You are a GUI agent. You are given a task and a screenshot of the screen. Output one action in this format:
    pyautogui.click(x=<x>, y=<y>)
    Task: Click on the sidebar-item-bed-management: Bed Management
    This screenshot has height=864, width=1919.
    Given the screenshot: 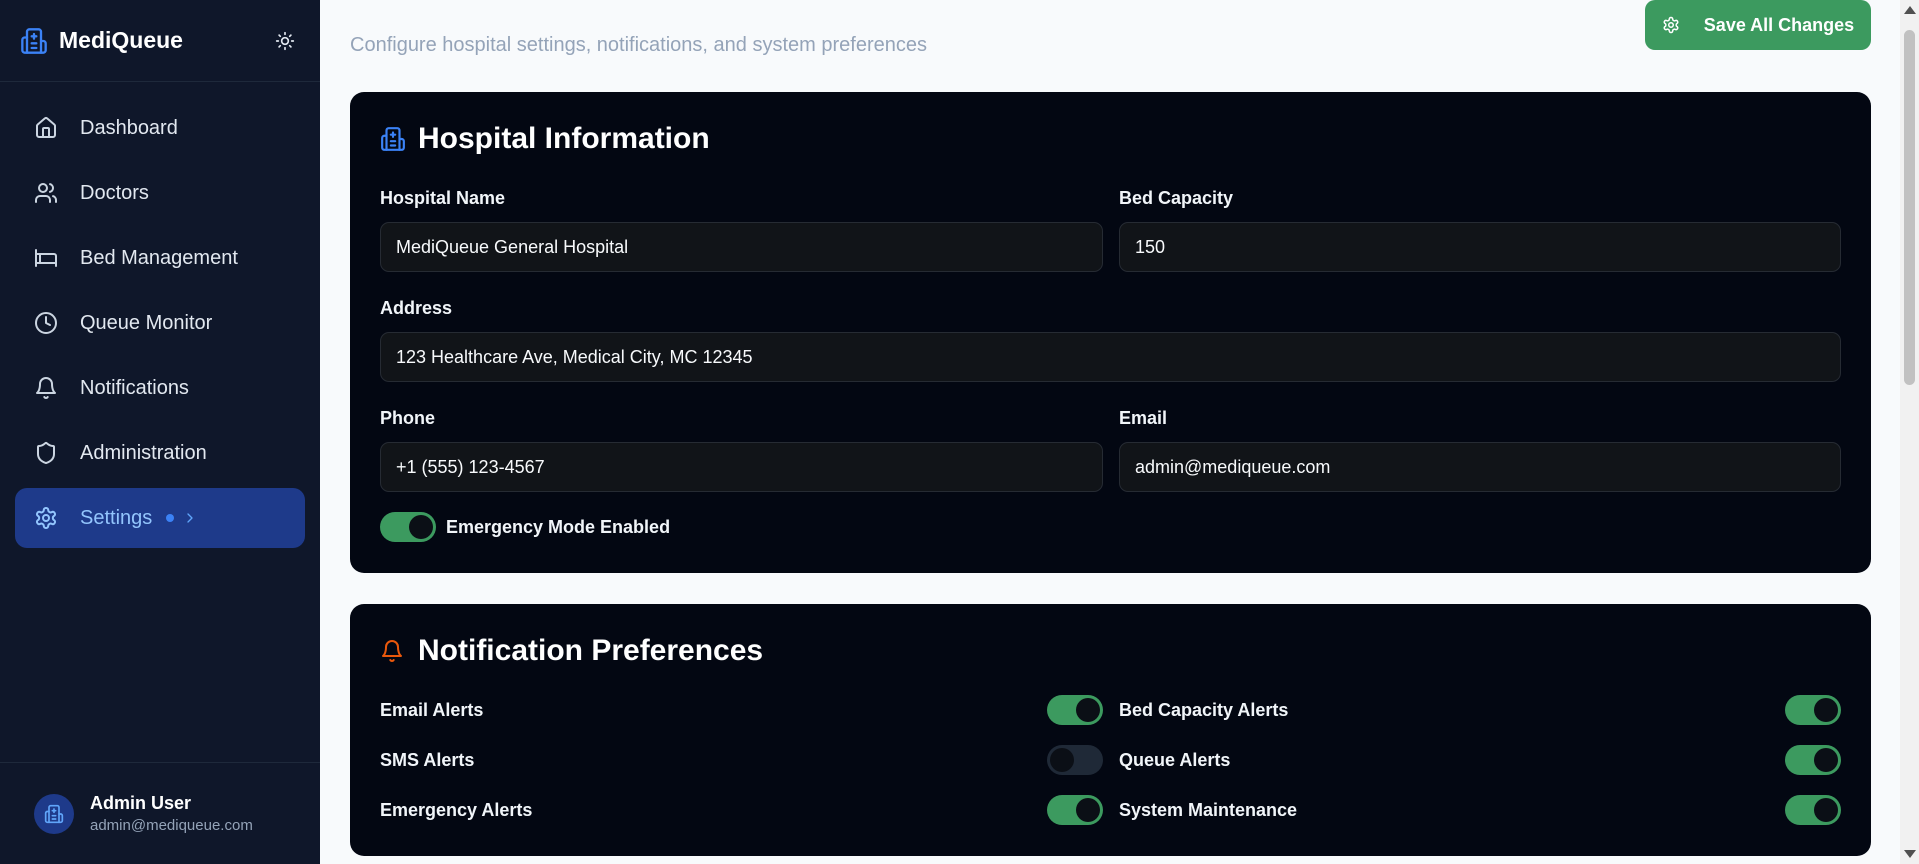 What is the action you would take?
    pyautogui.click(x=160, y=258)
    